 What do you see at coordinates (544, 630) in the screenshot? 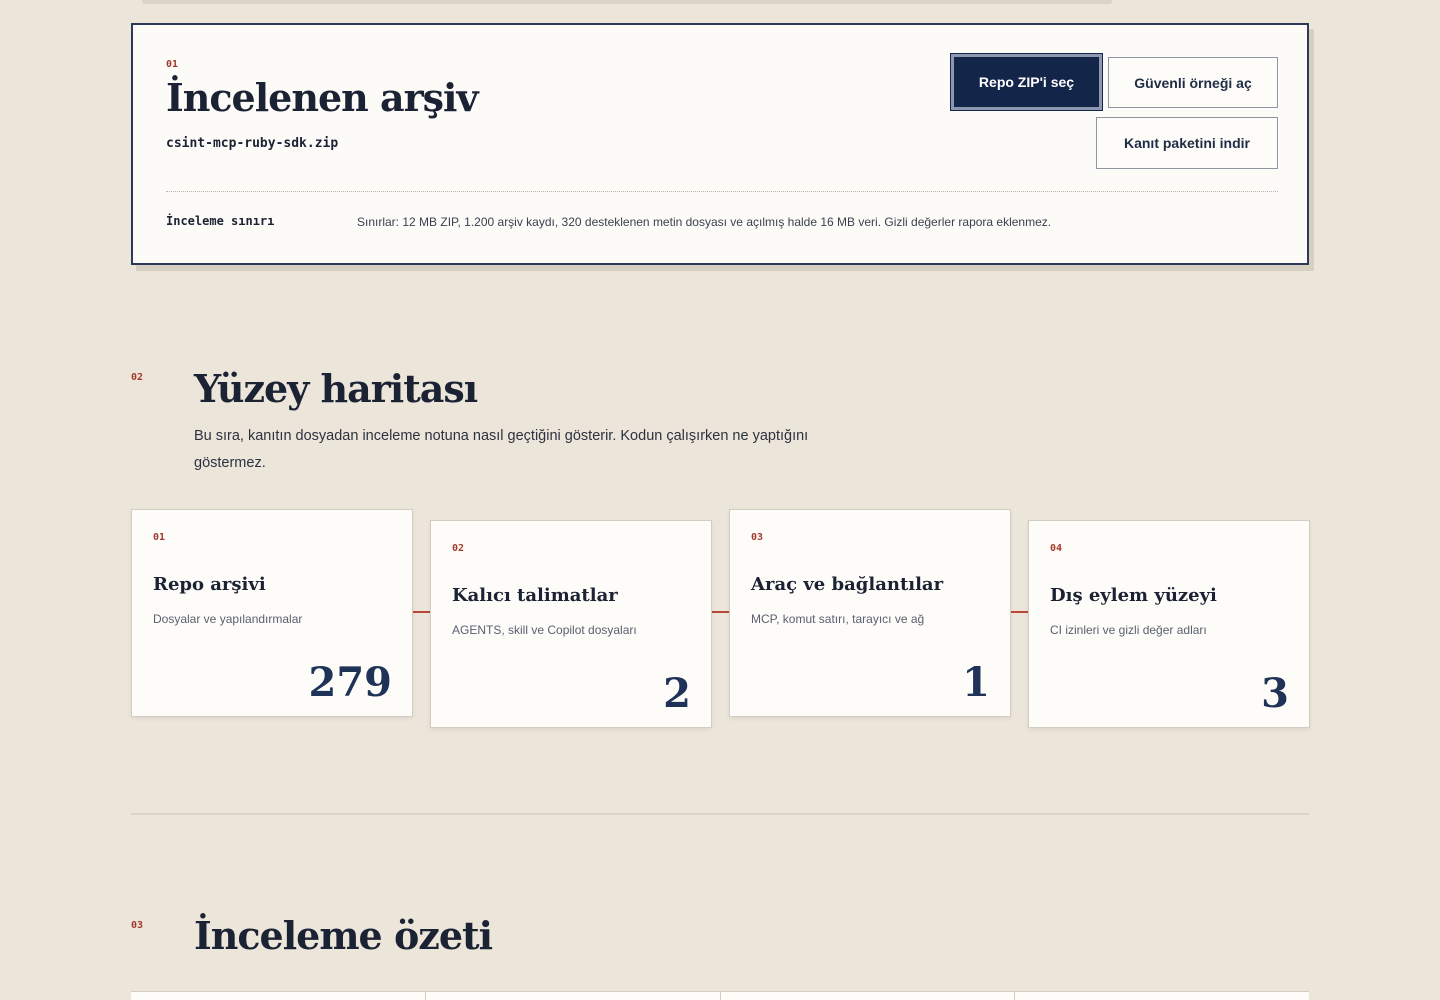
I see `card-subtitle: AGENTS, skill ve Copilot dosyaları` at bounding box center [544, 630].